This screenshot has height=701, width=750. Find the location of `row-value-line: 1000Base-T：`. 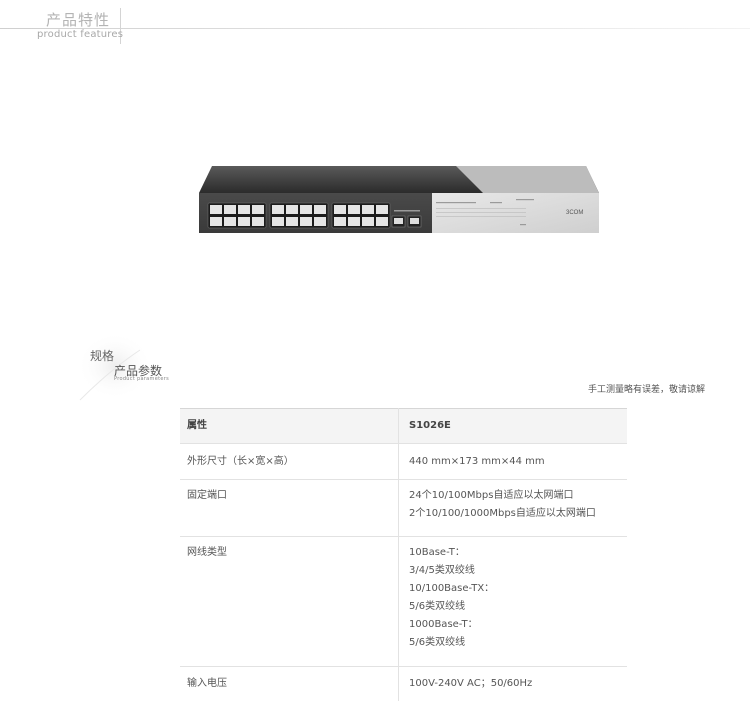

row-value-line: 1000Base-T： is located at coordinates (518, 625).